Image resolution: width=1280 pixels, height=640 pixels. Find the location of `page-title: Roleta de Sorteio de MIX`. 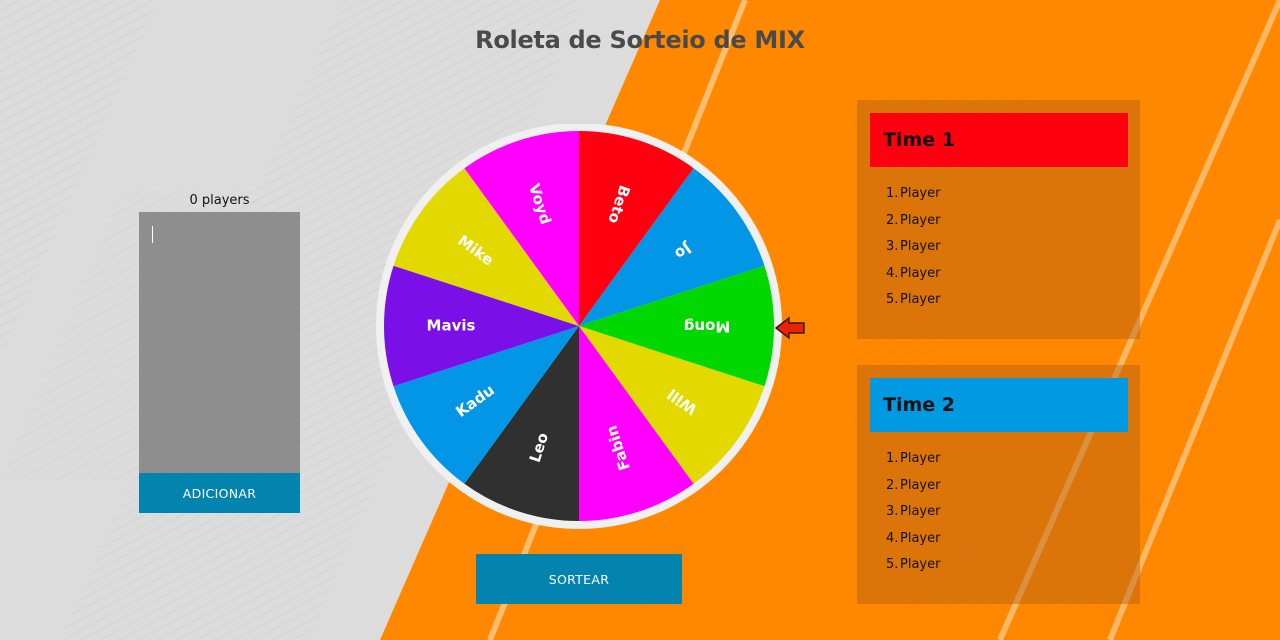

page-title: Roleta de Sorteio de MIX is located at coordinates (640, 40).